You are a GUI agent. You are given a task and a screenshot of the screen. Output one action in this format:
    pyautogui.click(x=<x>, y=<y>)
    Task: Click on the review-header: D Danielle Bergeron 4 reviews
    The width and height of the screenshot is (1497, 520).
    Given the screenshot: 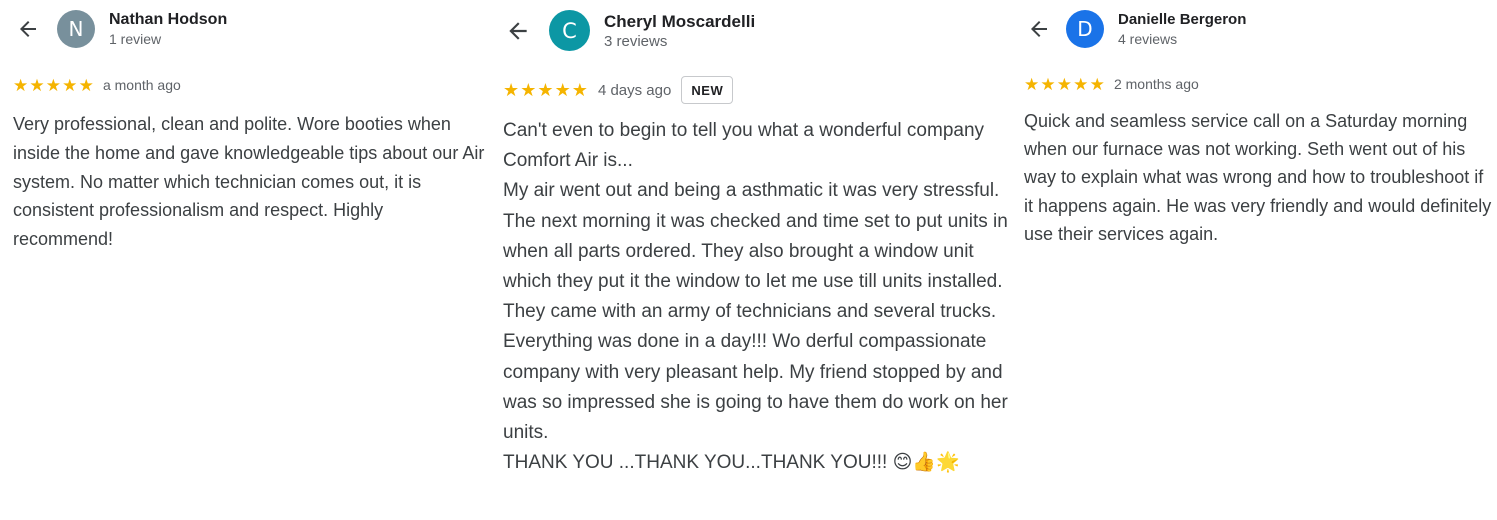 What is the action you would take?
    pyautogui.click(x=1253, y=30)
    